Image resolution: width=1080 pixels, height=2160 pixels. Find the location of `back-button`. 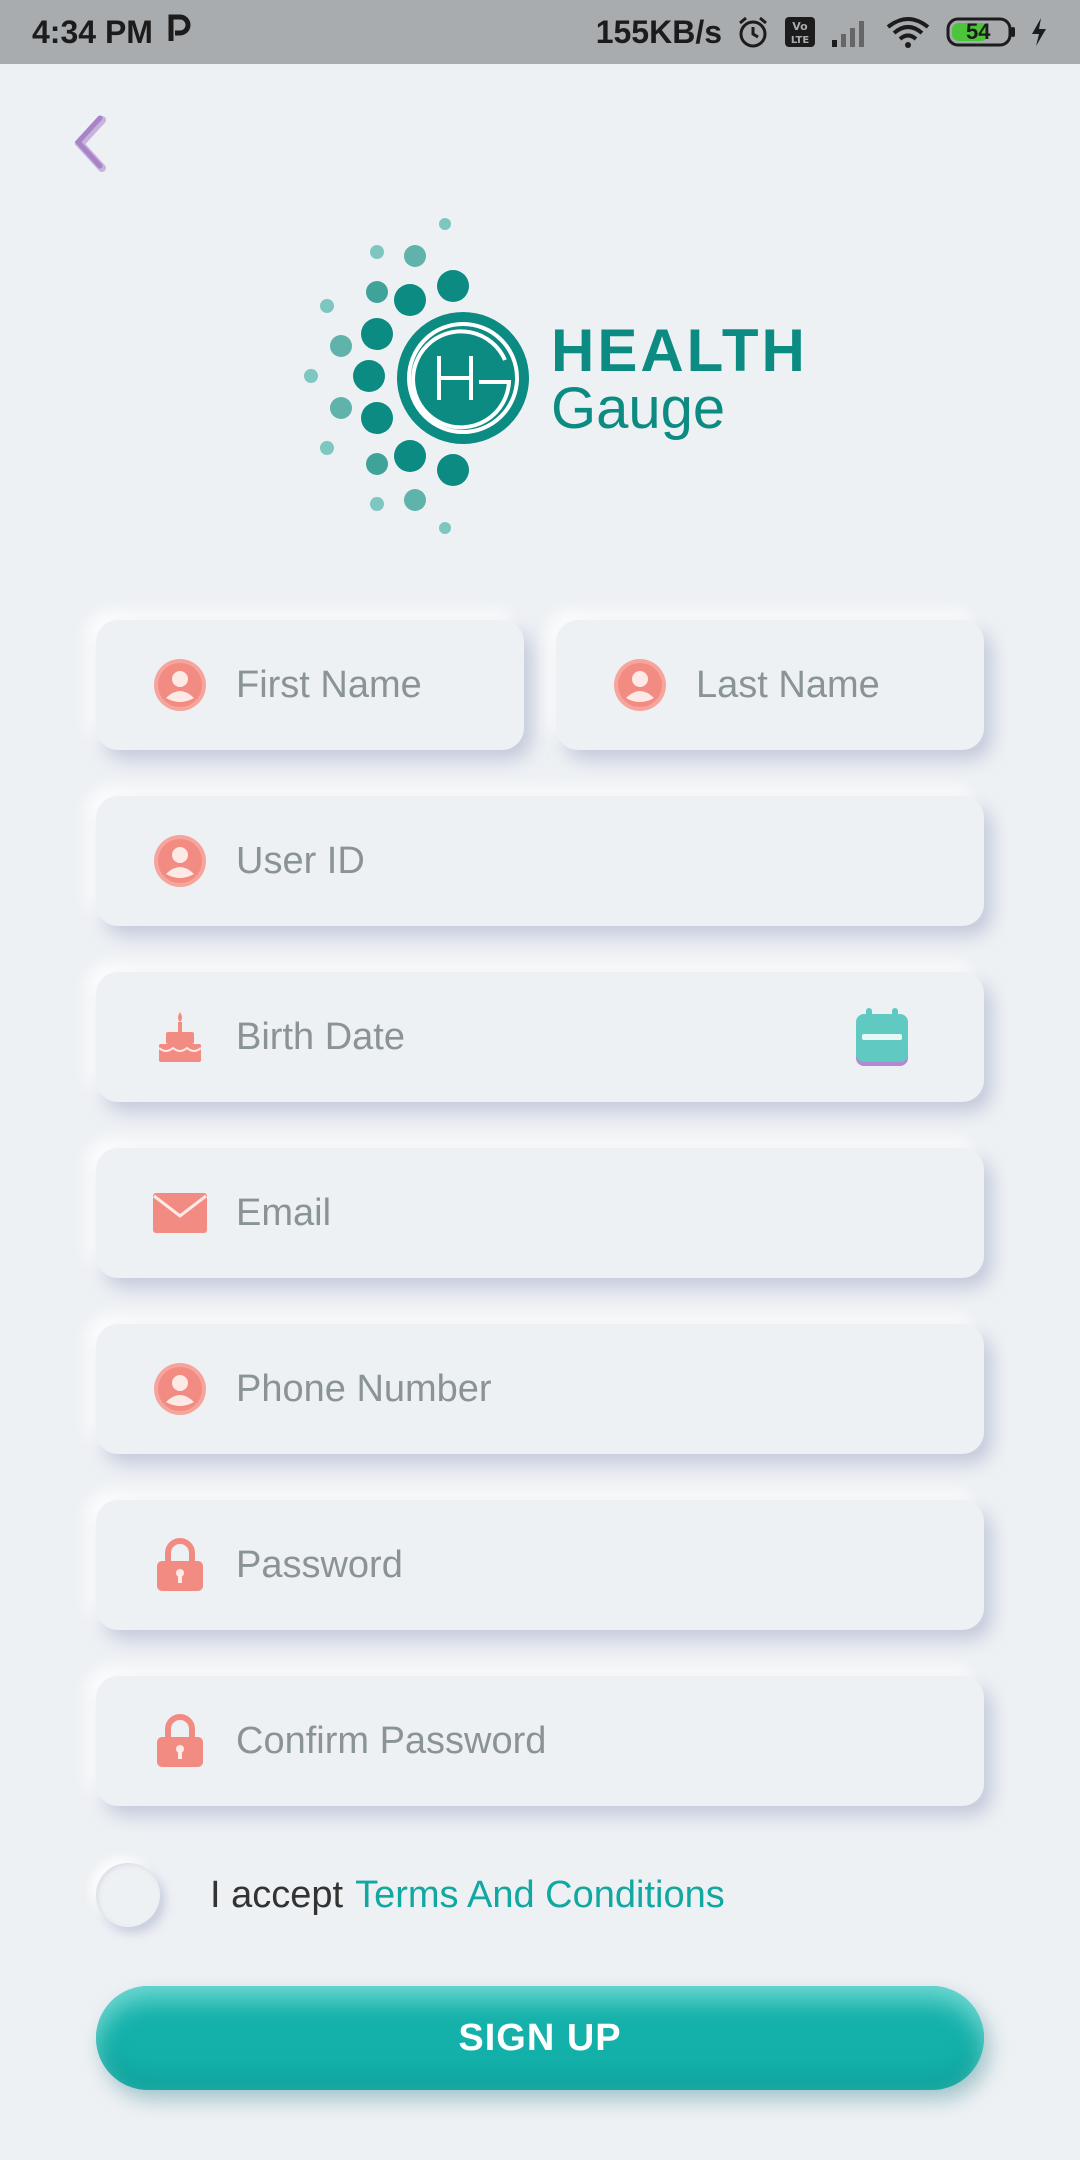

back-button is located at coordinates (92, 144).